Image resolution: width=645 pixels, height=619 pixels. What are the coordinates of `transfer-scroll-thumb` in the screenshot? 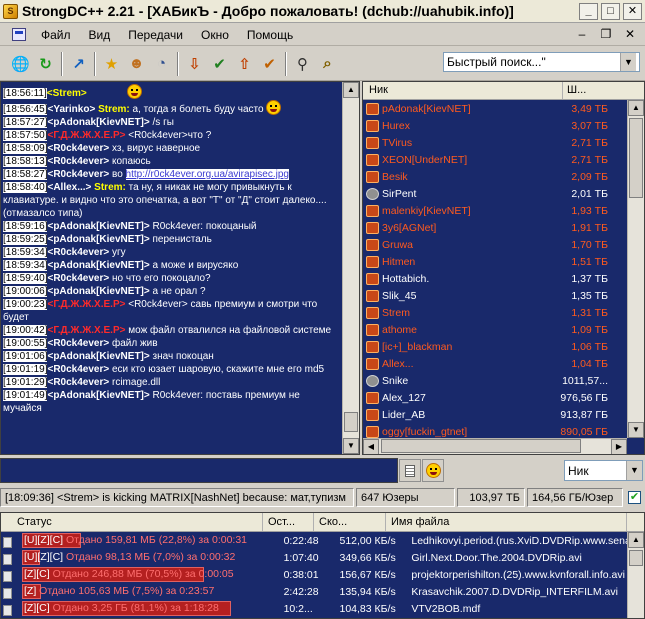 It's located at (636, 558).